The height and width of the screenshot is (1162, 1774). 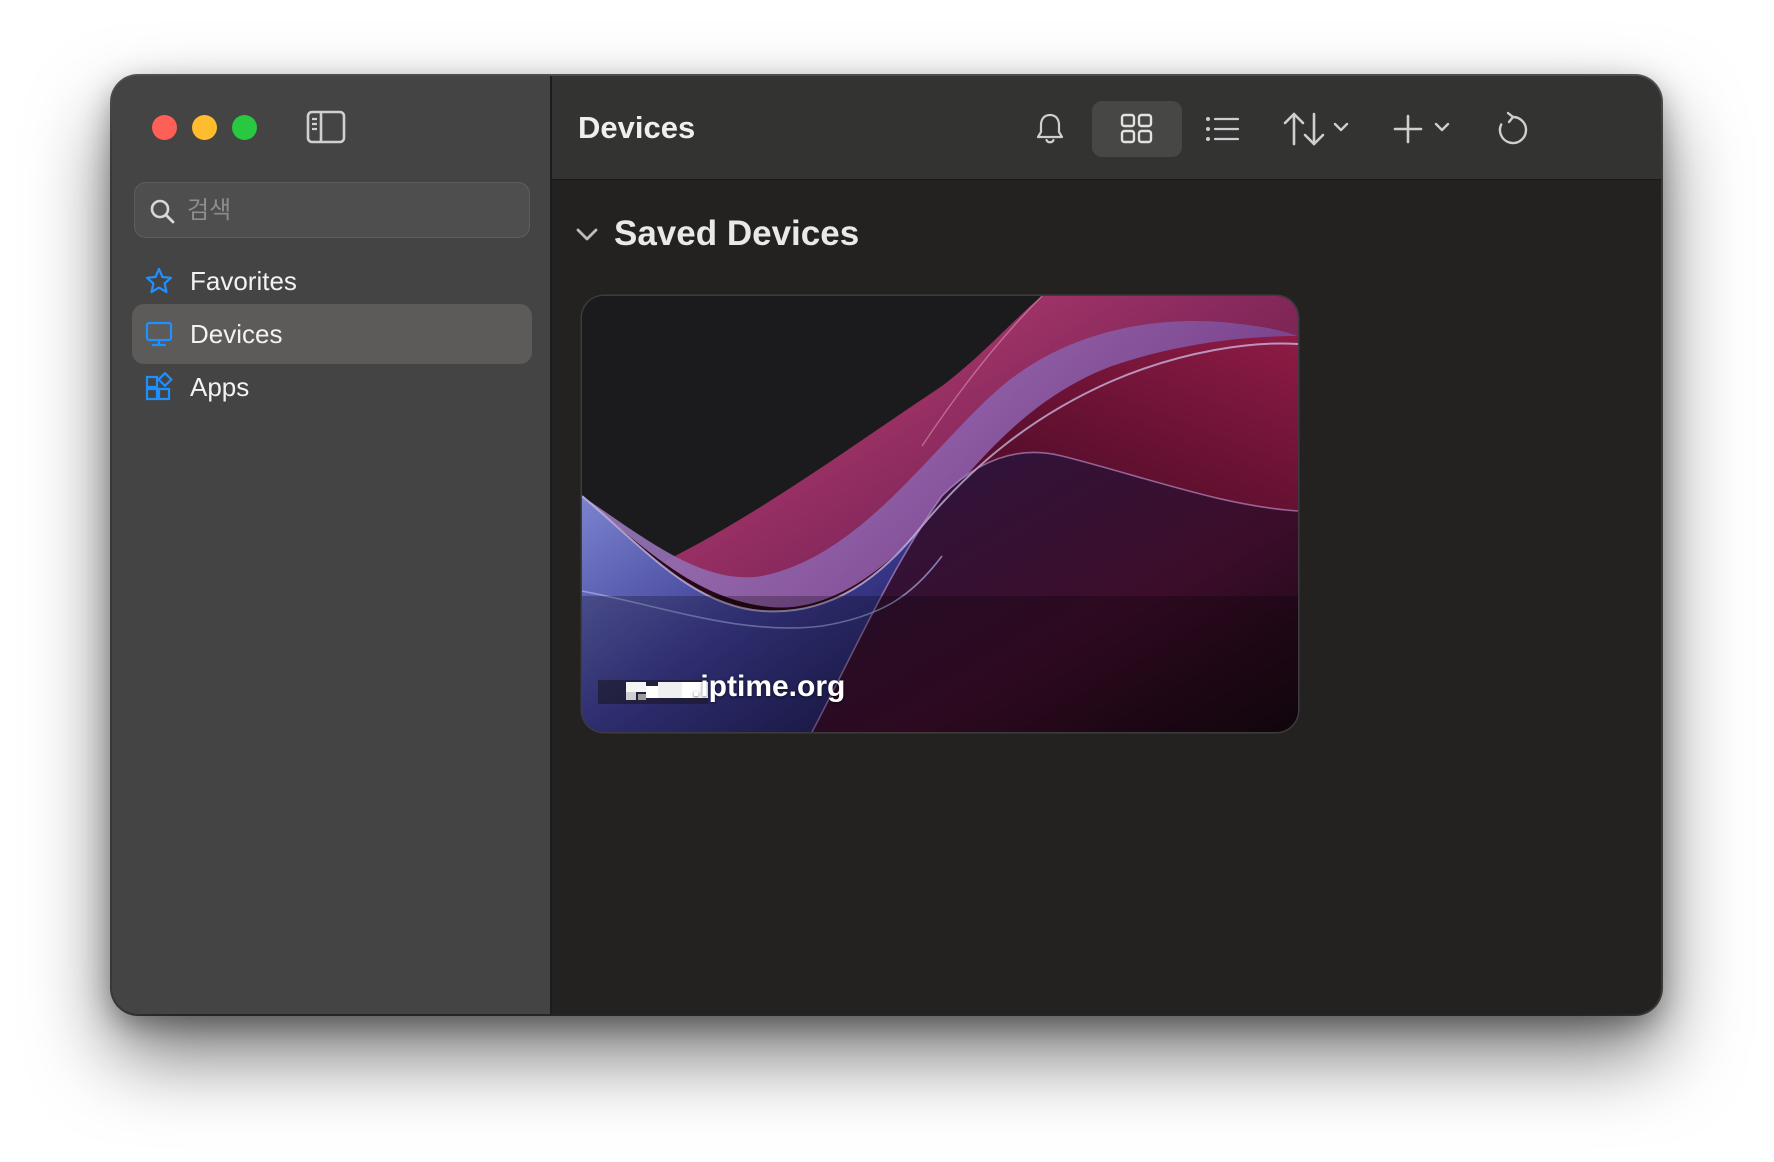 I want to click on sidebar-toggle-button, so click(x=326, y=127).